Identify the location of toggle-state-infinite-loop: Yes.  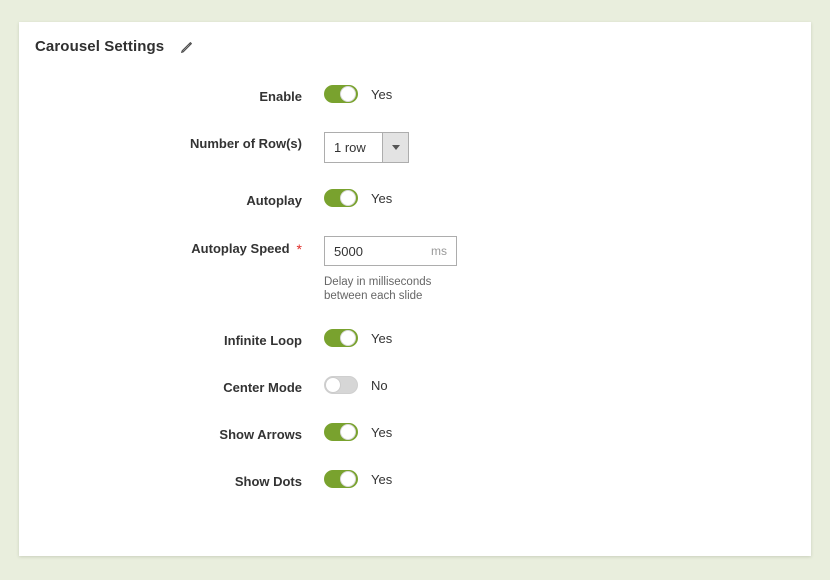
(382, 338).